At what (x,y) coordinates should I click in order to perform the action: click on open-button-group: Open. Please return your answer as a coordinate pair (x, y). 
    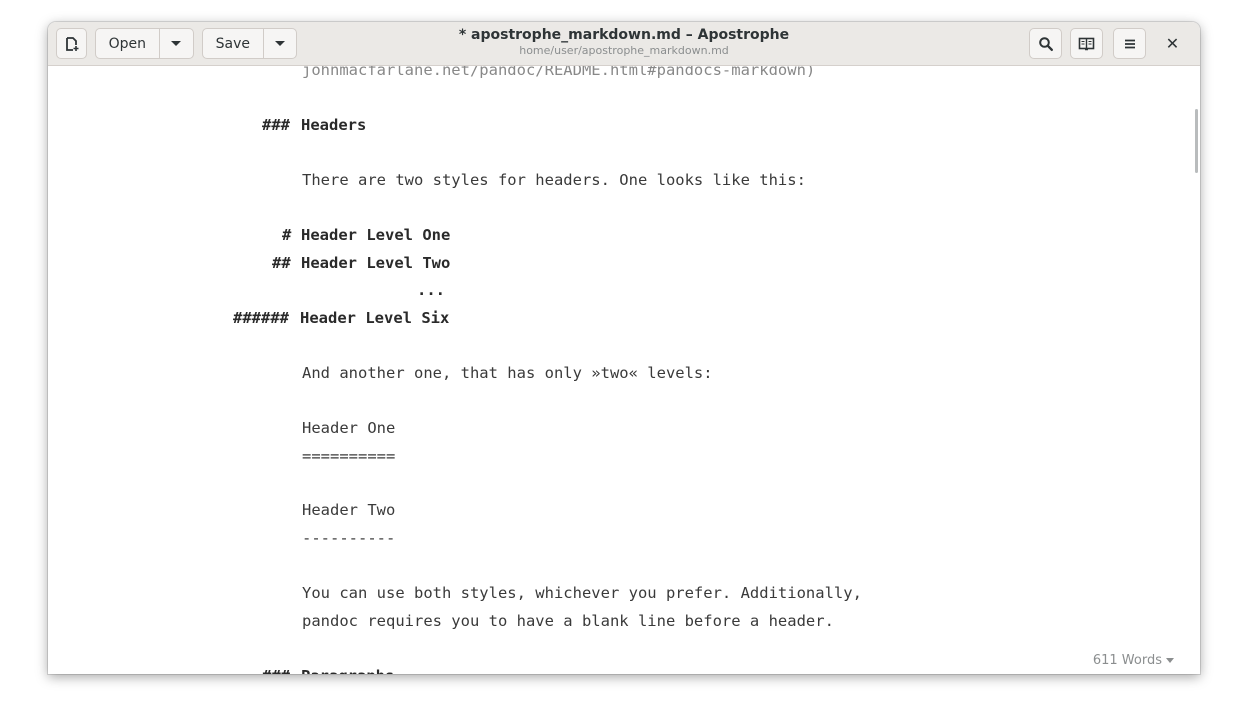
    Looking at the image, I should click on (144, 43).